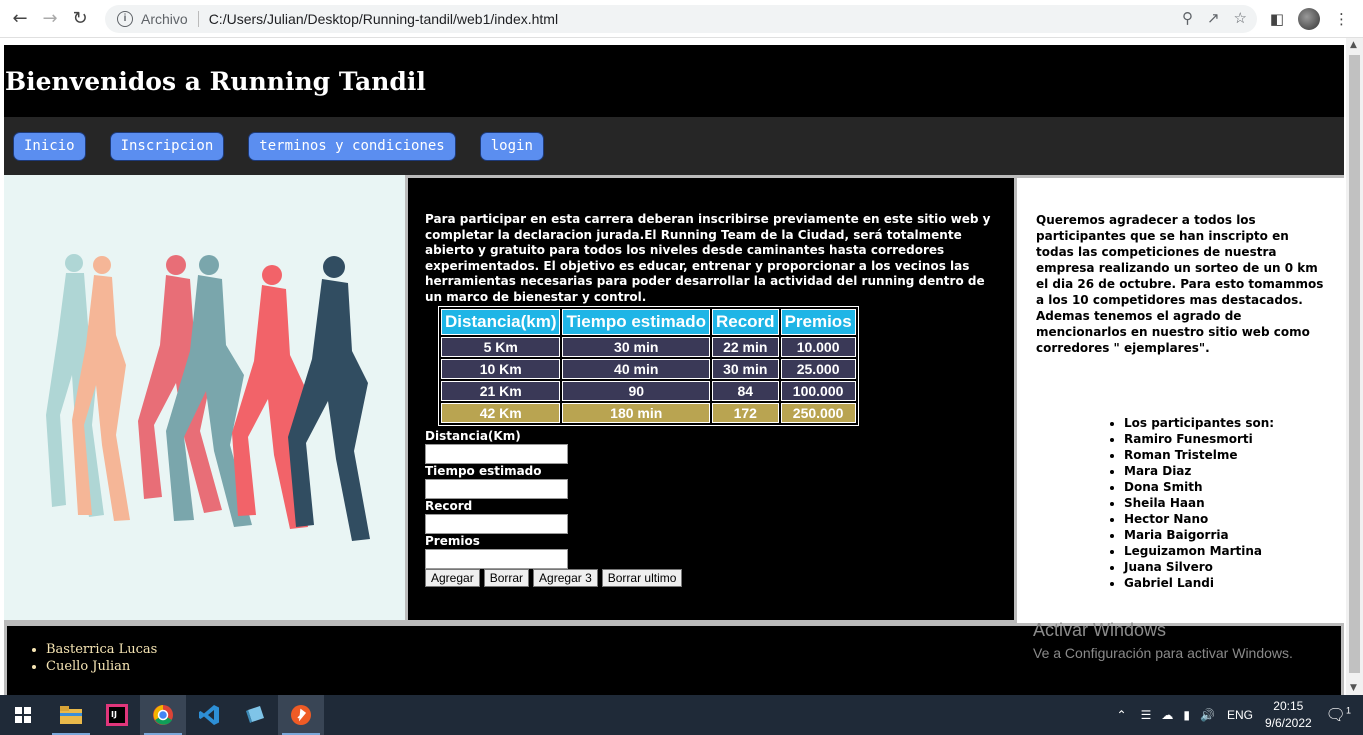  Describe the element at coordinates (1199, 567) in the screenshot. I see `list-item: Juana Silvero` at that location.